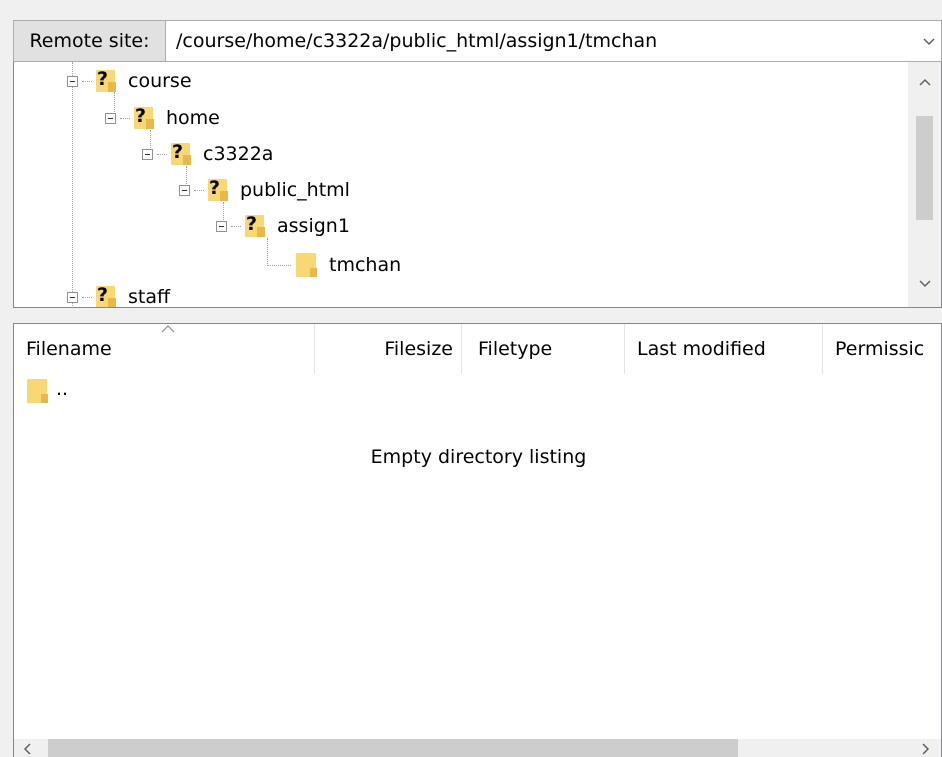 Image resolution: width=942 pixels, height=757 pixels. Describe the element at coordinates (149, 297) in the screenshot. I see `tree-node-label: staff` at that location.